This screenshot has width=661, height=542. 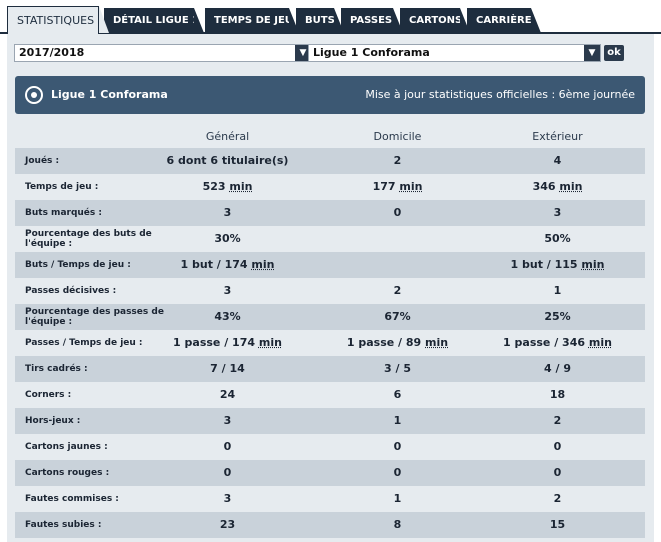 I want to click on row-label: Joués :, so click(x=42, y=161).